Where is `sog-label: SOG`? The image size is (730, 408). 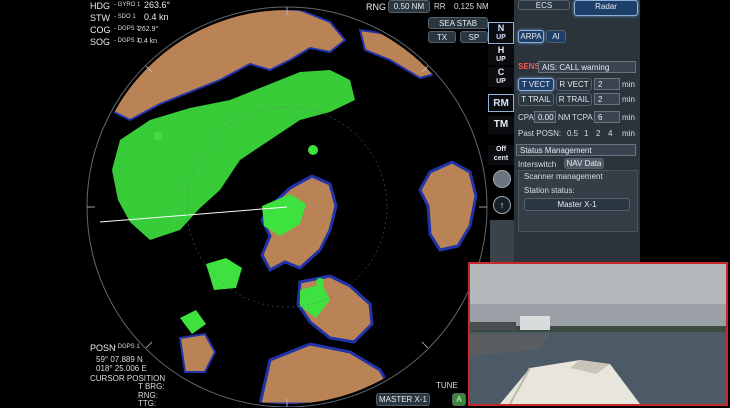 sog-label: SOG is located at coordinates (100, 42).